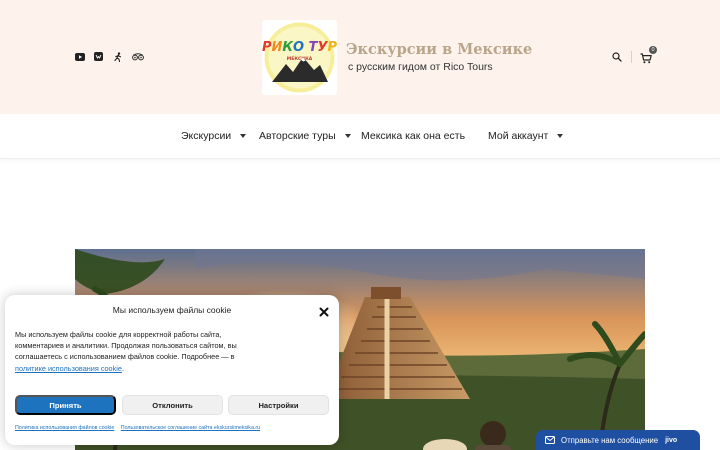 Image resolution: width=720 pixels, height=450 pixels. I want to click on cookie-policy-footer-link: Политика использования файлов cookie, so click(64, 428).